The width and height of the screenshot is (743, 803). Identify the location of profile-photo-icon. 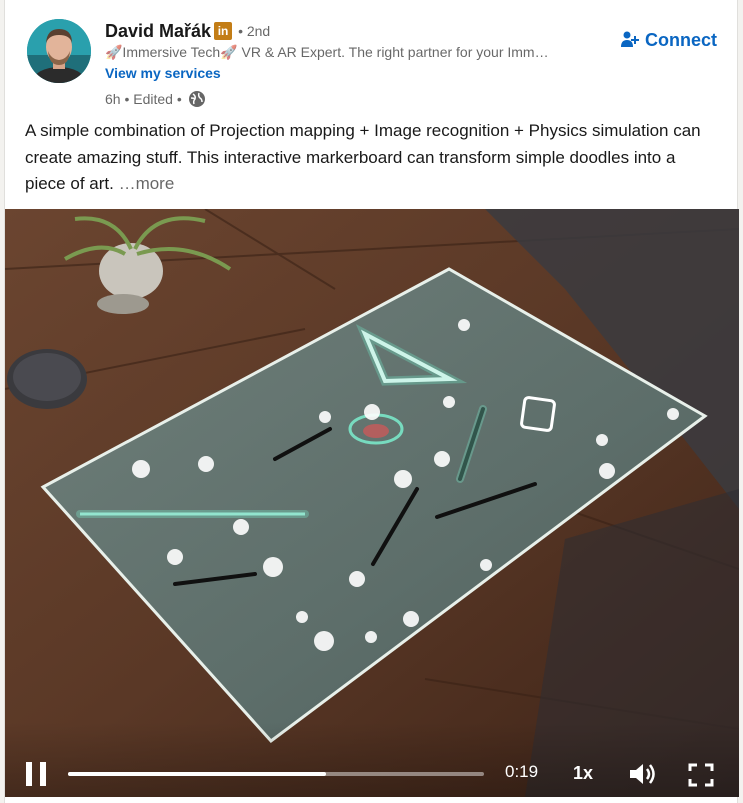
(59, 51).